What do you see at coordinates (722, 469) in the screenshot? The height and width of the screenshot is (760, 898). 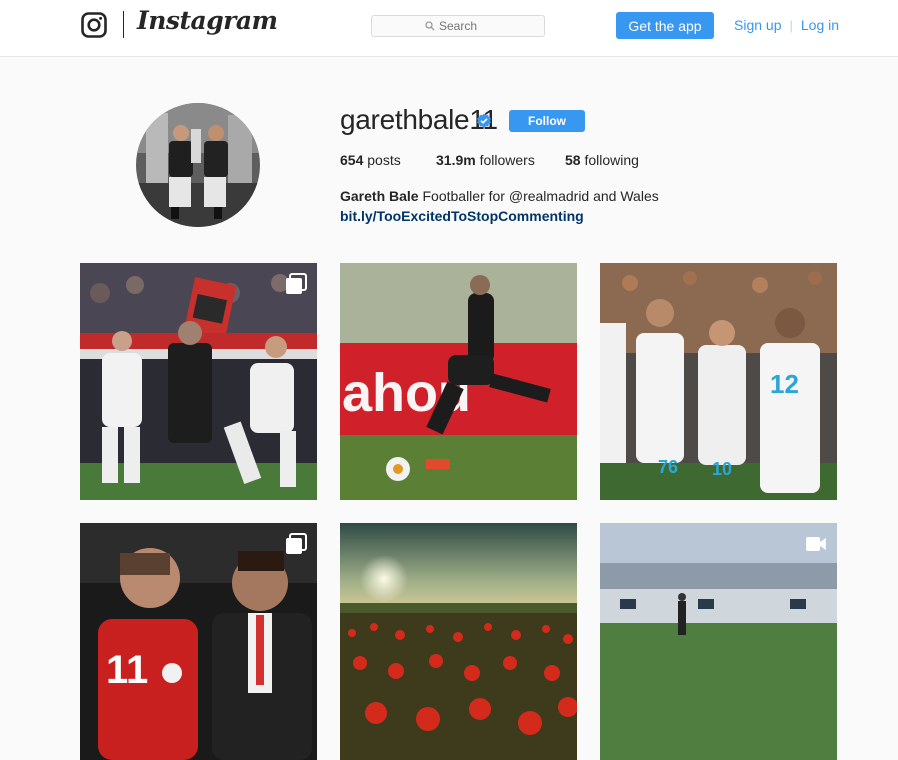 I see `svg-text: 10` at bounding box center [722, 469].